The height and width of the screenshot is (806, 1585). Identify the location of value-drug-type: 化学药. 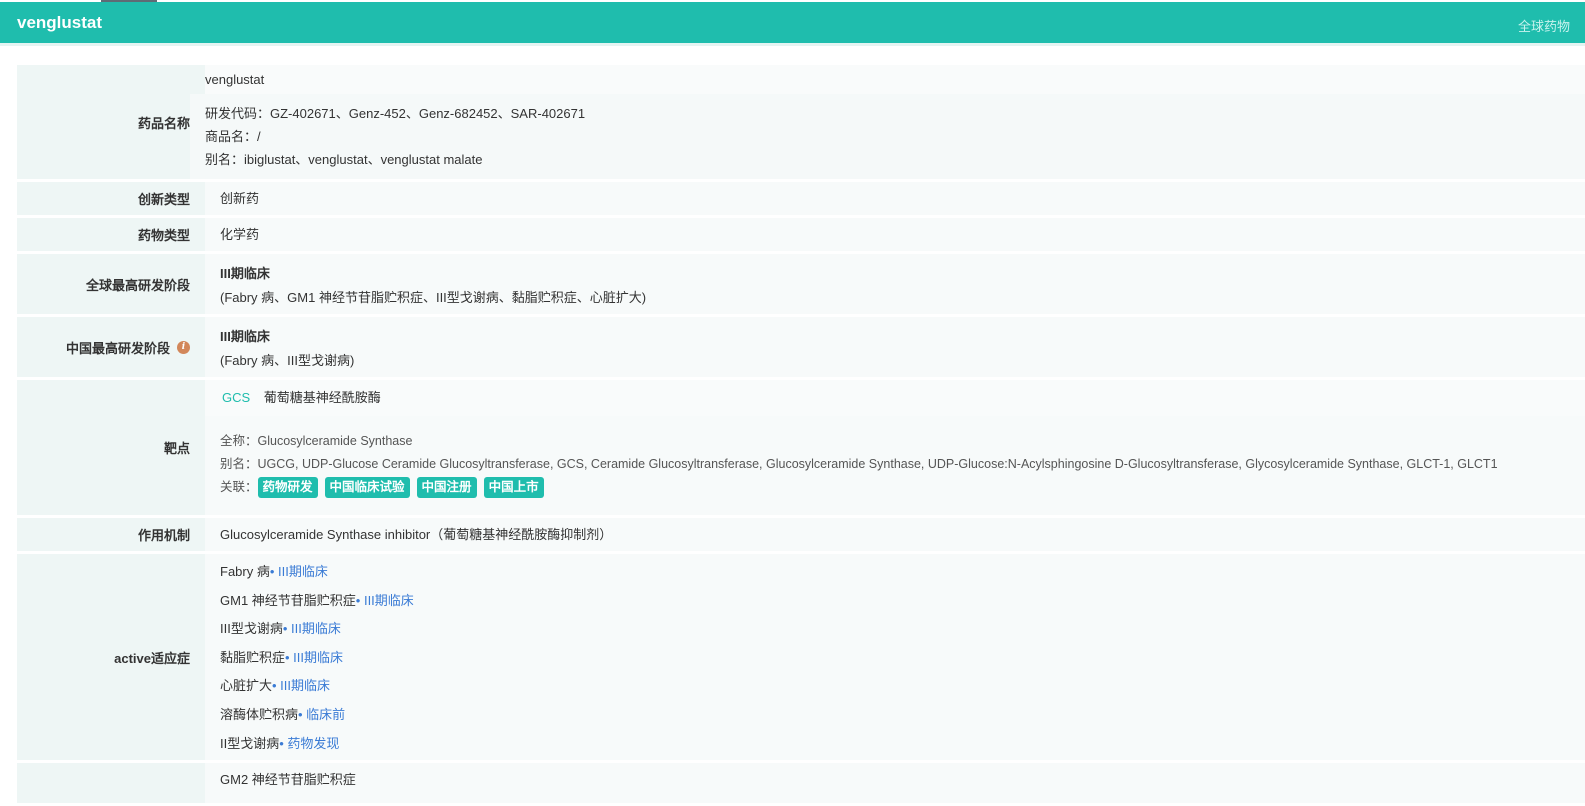
(895, 234).